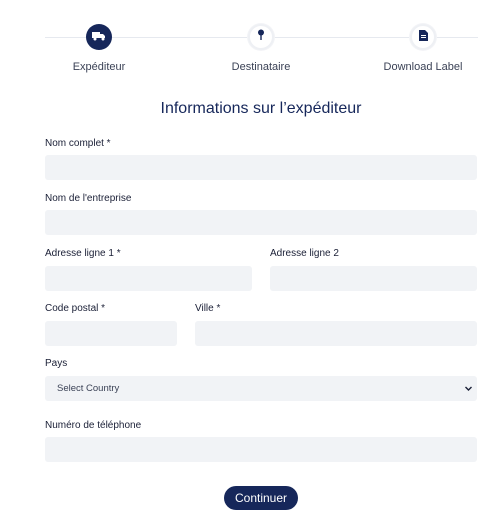 The height and width of the screenshot is (512, 504). I want to click on country-select: Select Country, so click(261, 388).